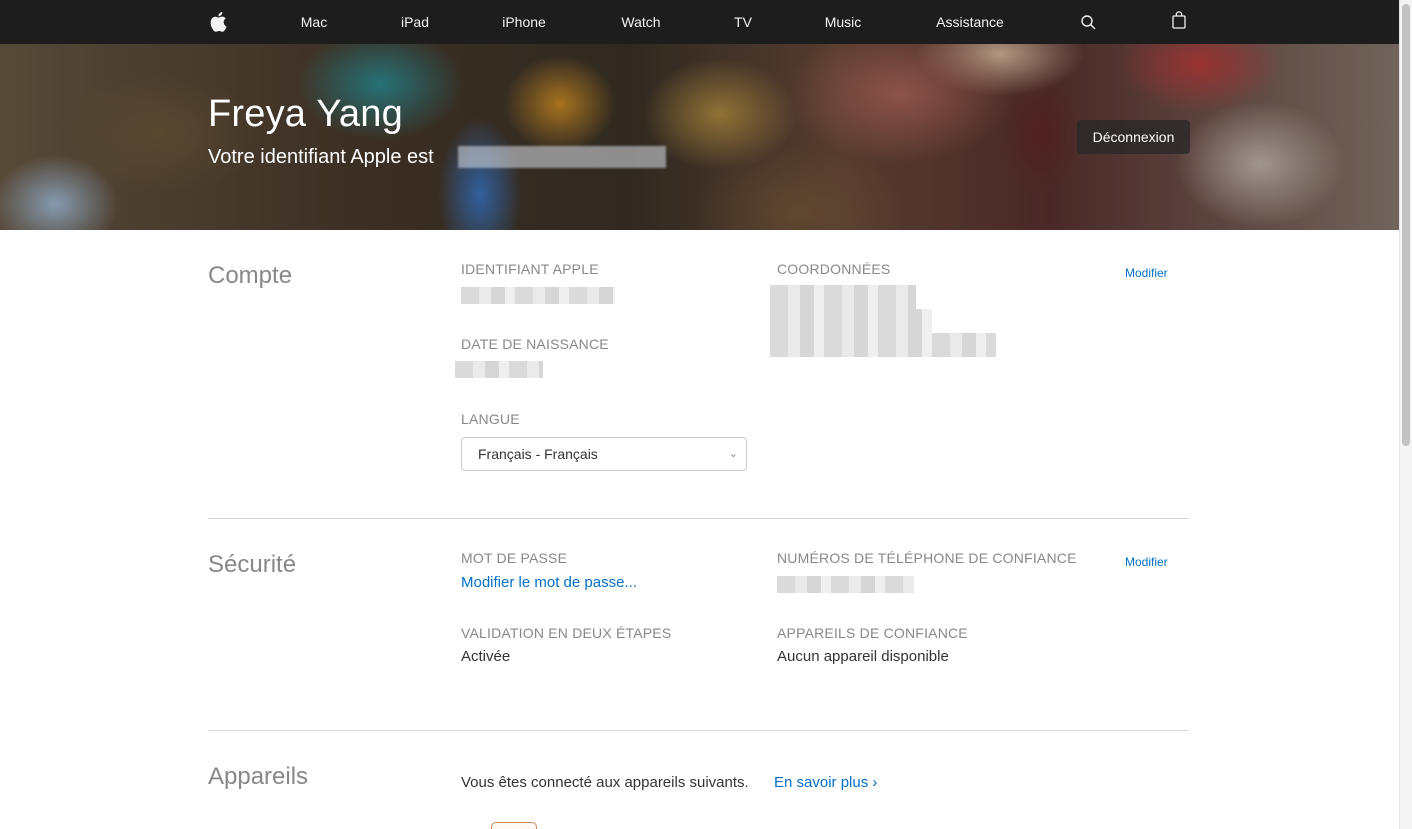  Describe the element at coordinates (743, 22) in the screenshot. I see `nav-item-tv: TV` at that location.